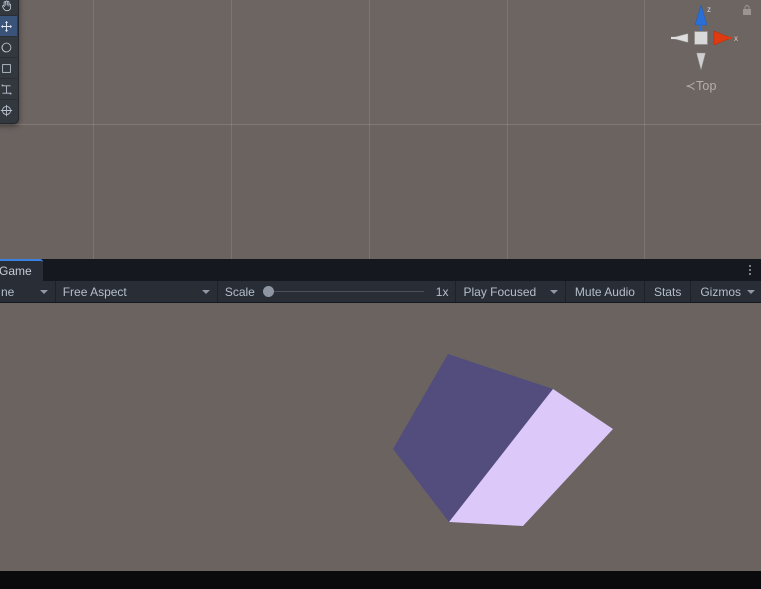  Describe the element at coordinates (380, 580) in the screenshot. I see `bottom-status-bar` at that location.